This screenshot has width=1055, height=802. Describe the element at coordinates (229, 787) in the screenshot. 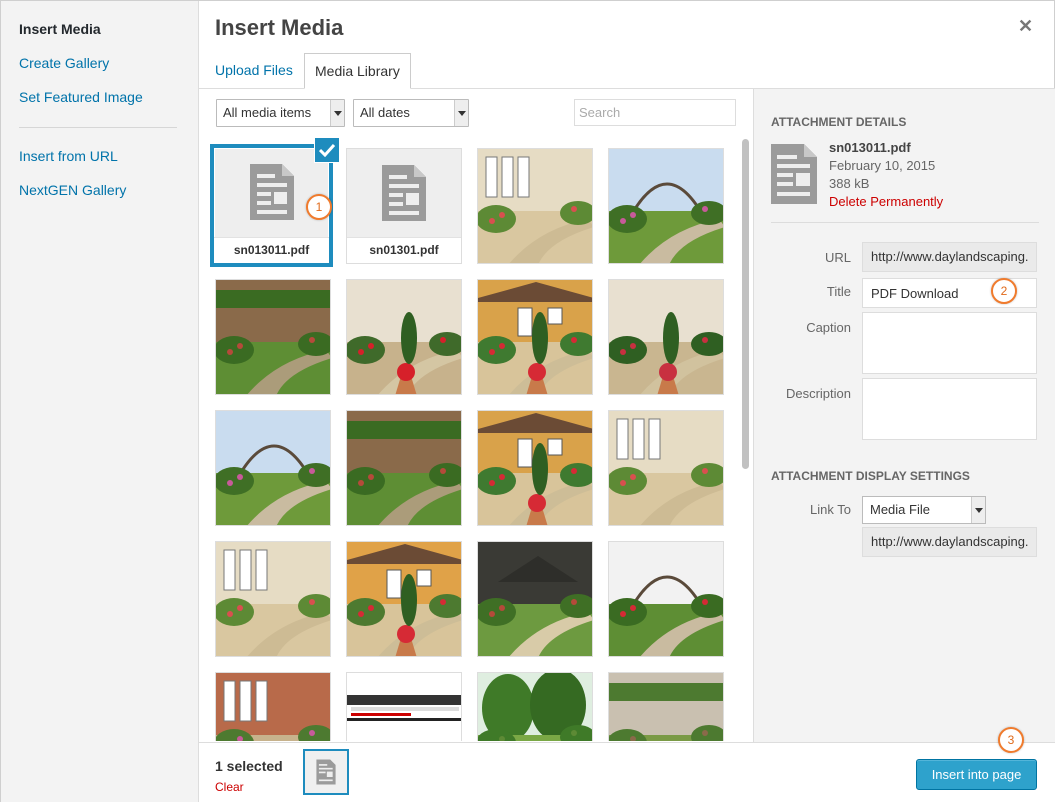

I see `clear-selection-link: Clear` at that location.